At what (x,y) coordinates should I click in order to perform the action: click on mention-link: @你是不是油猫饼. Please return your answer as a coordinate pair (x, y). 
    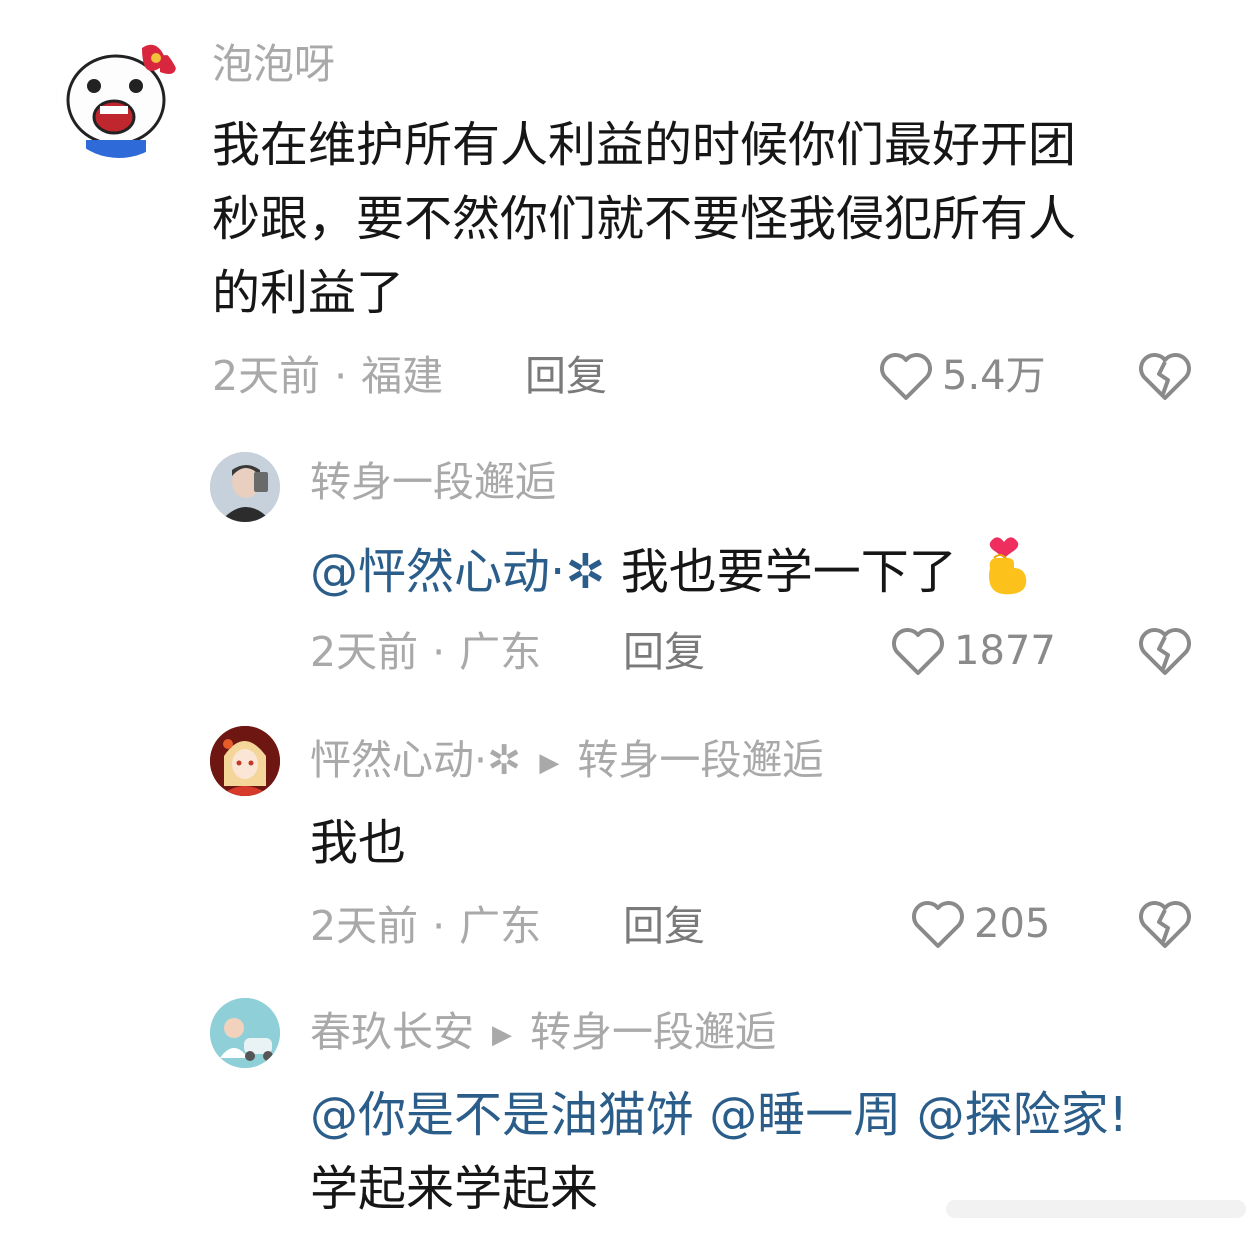
    Looking at the image, I should click on (502, 1115).